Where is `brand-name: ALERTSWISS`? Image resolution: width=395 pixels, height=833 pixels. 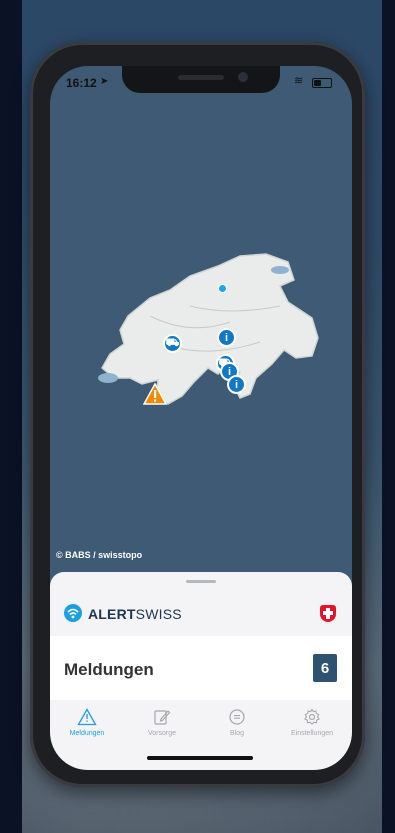 brand-name: ALERTSWISS is located at coordinates (135, 614).